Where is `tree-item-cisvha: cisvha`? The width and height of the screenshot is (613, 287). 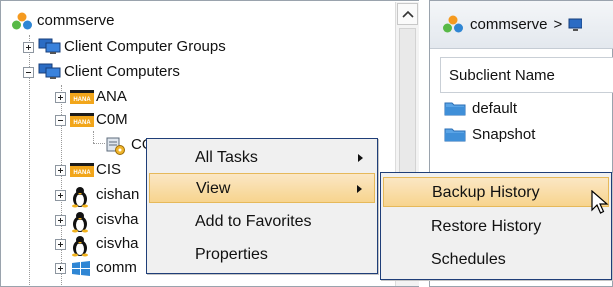
tree-item-cisvha: cisvha is located at coordinates (97, 220).